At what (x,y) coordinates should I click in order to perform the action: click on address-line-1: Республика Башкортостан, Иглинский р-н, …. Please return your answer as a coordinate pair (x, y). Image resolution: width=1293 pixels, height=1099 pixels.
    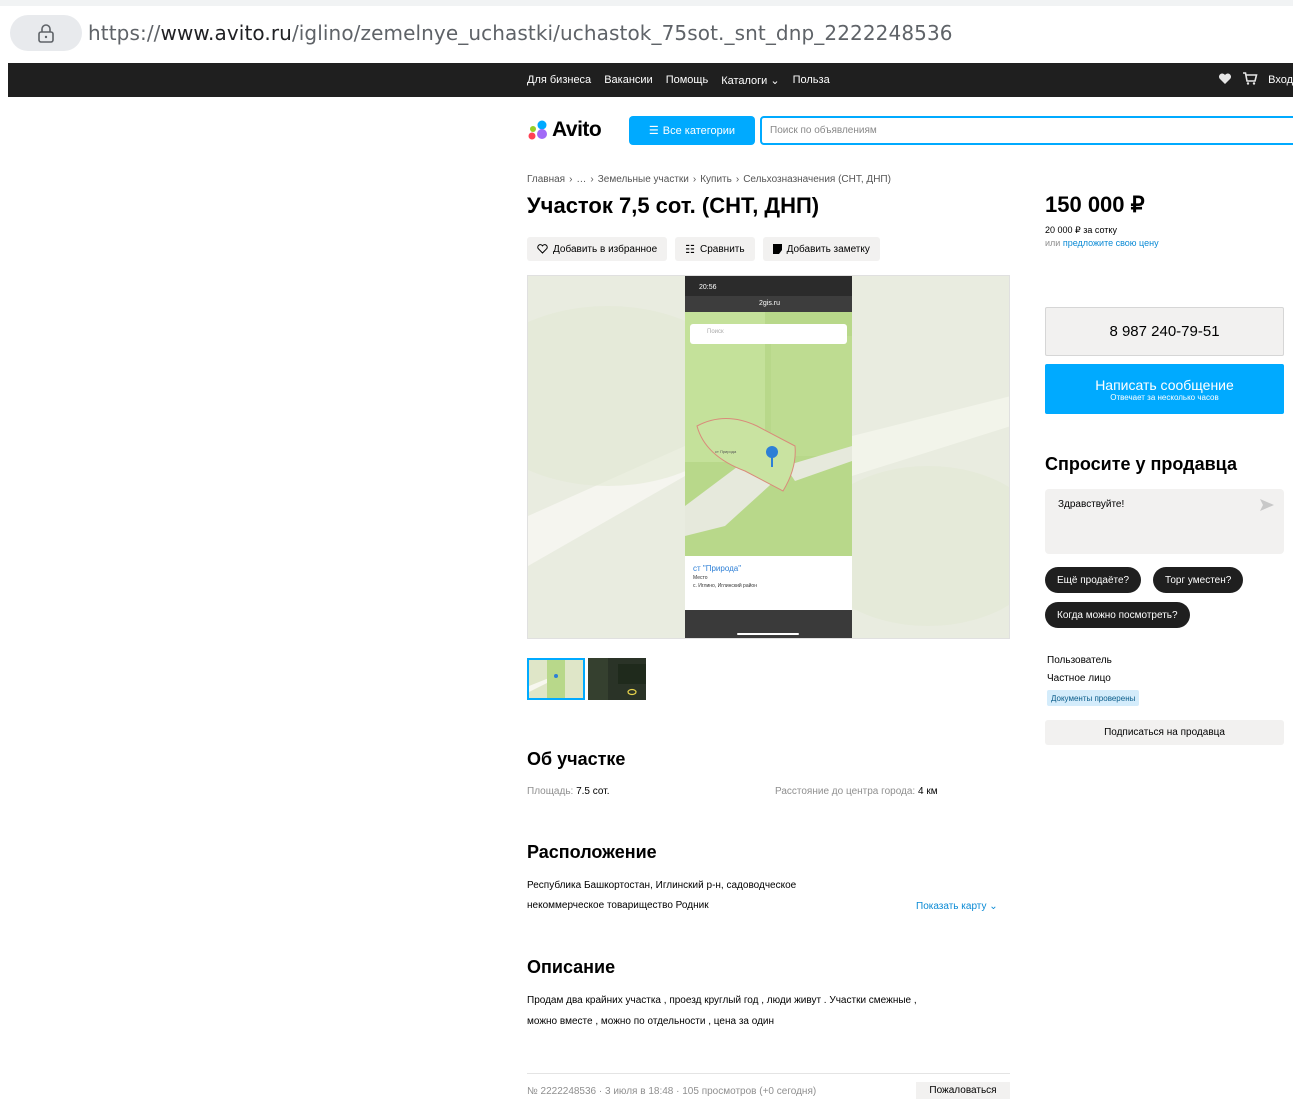
    Looking at the image, I should click on (662, 885).